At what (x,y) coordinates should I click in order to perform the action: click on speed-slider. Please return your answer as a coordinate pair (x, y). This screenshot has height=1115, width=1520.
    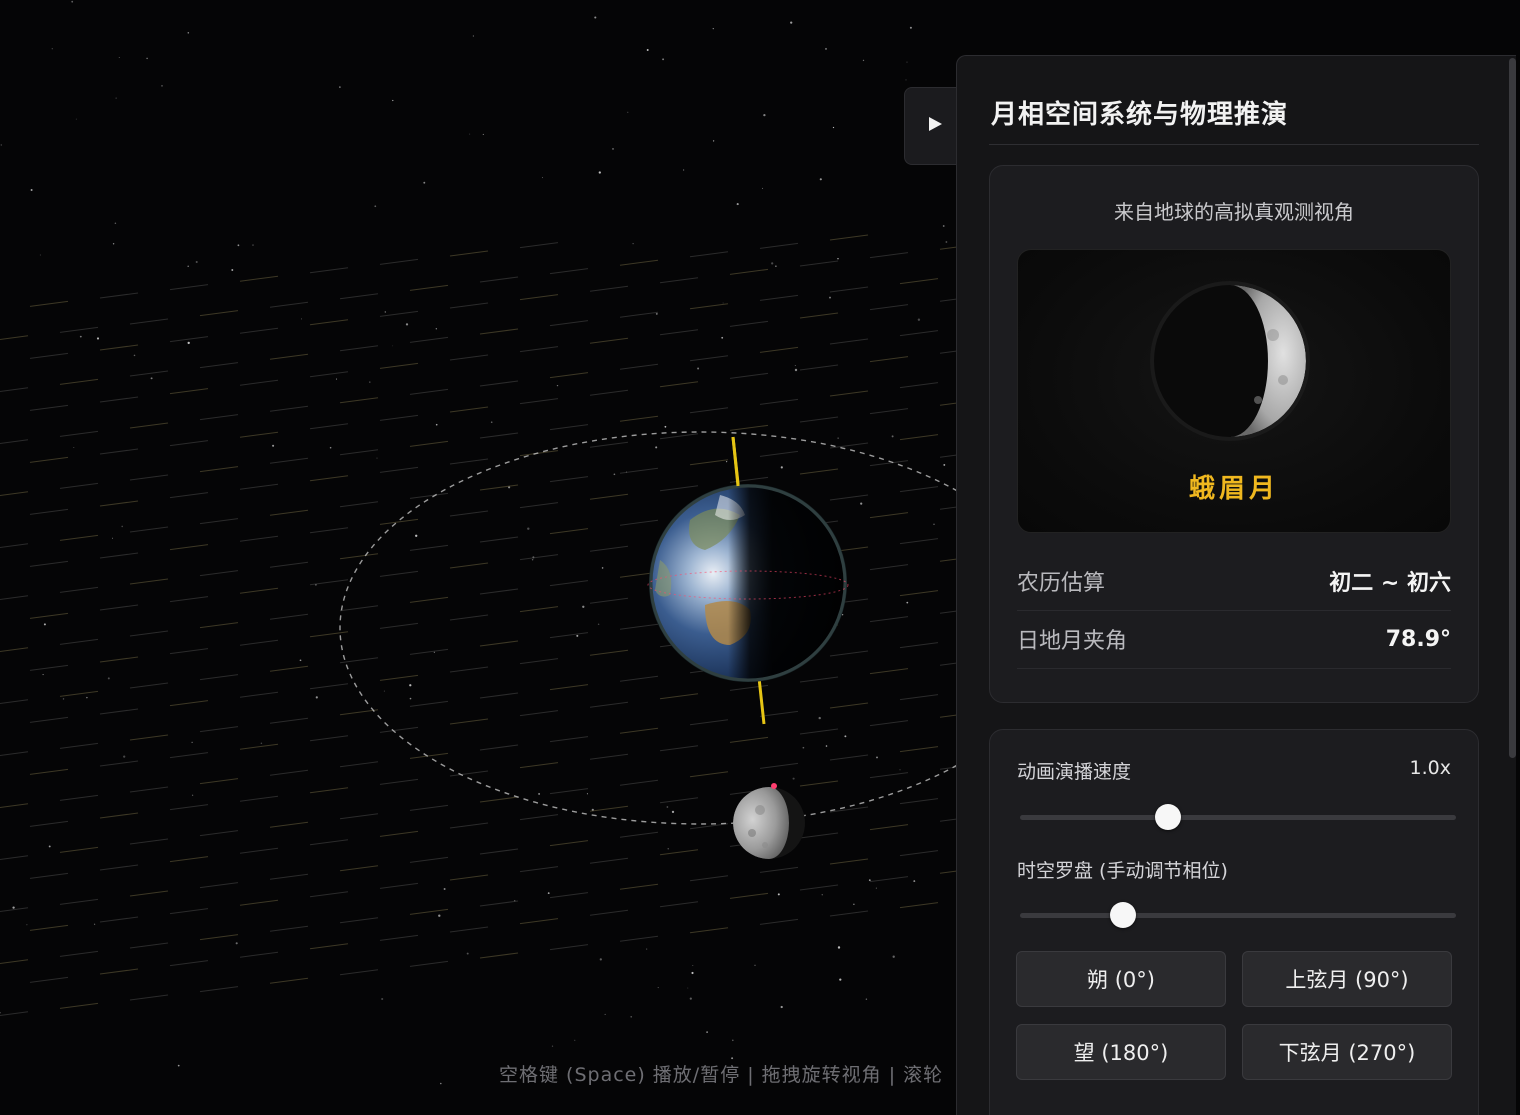
    Looking at the image, I should click on (1238, 817).